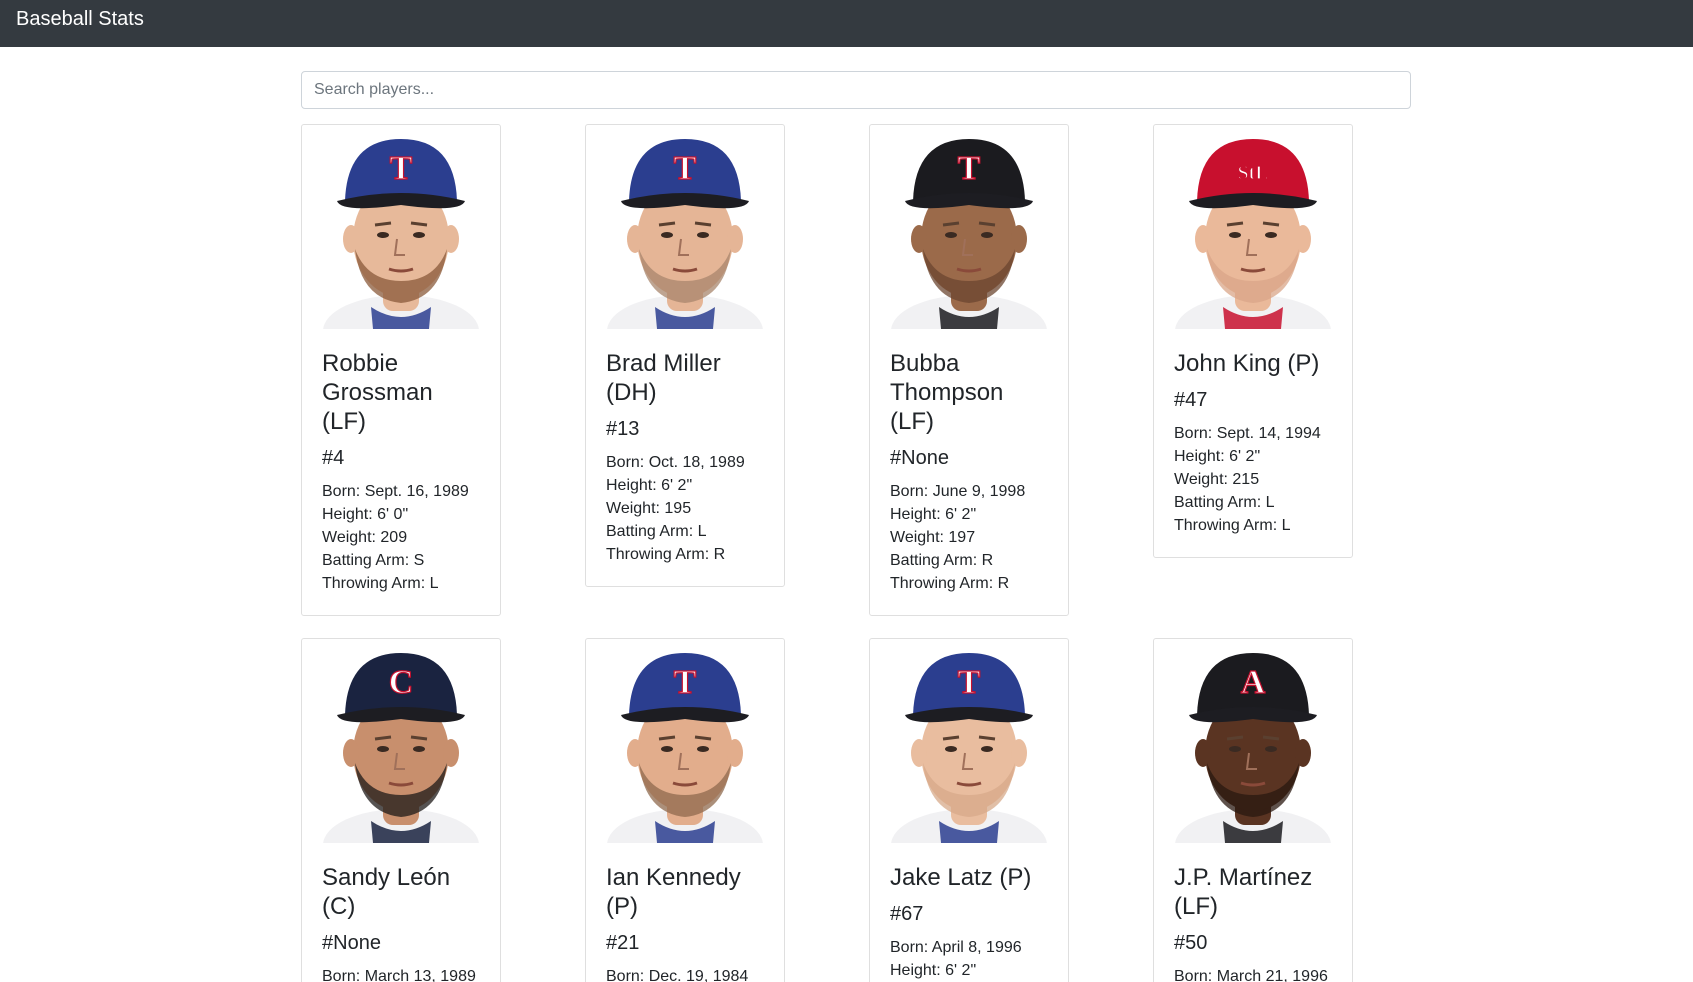 The width and height of the screenshot is (1693, 982). What do you see at coordinates (623, 943) in the screenshot?
I see `player-number: #21` at bounding box center [623, 943].